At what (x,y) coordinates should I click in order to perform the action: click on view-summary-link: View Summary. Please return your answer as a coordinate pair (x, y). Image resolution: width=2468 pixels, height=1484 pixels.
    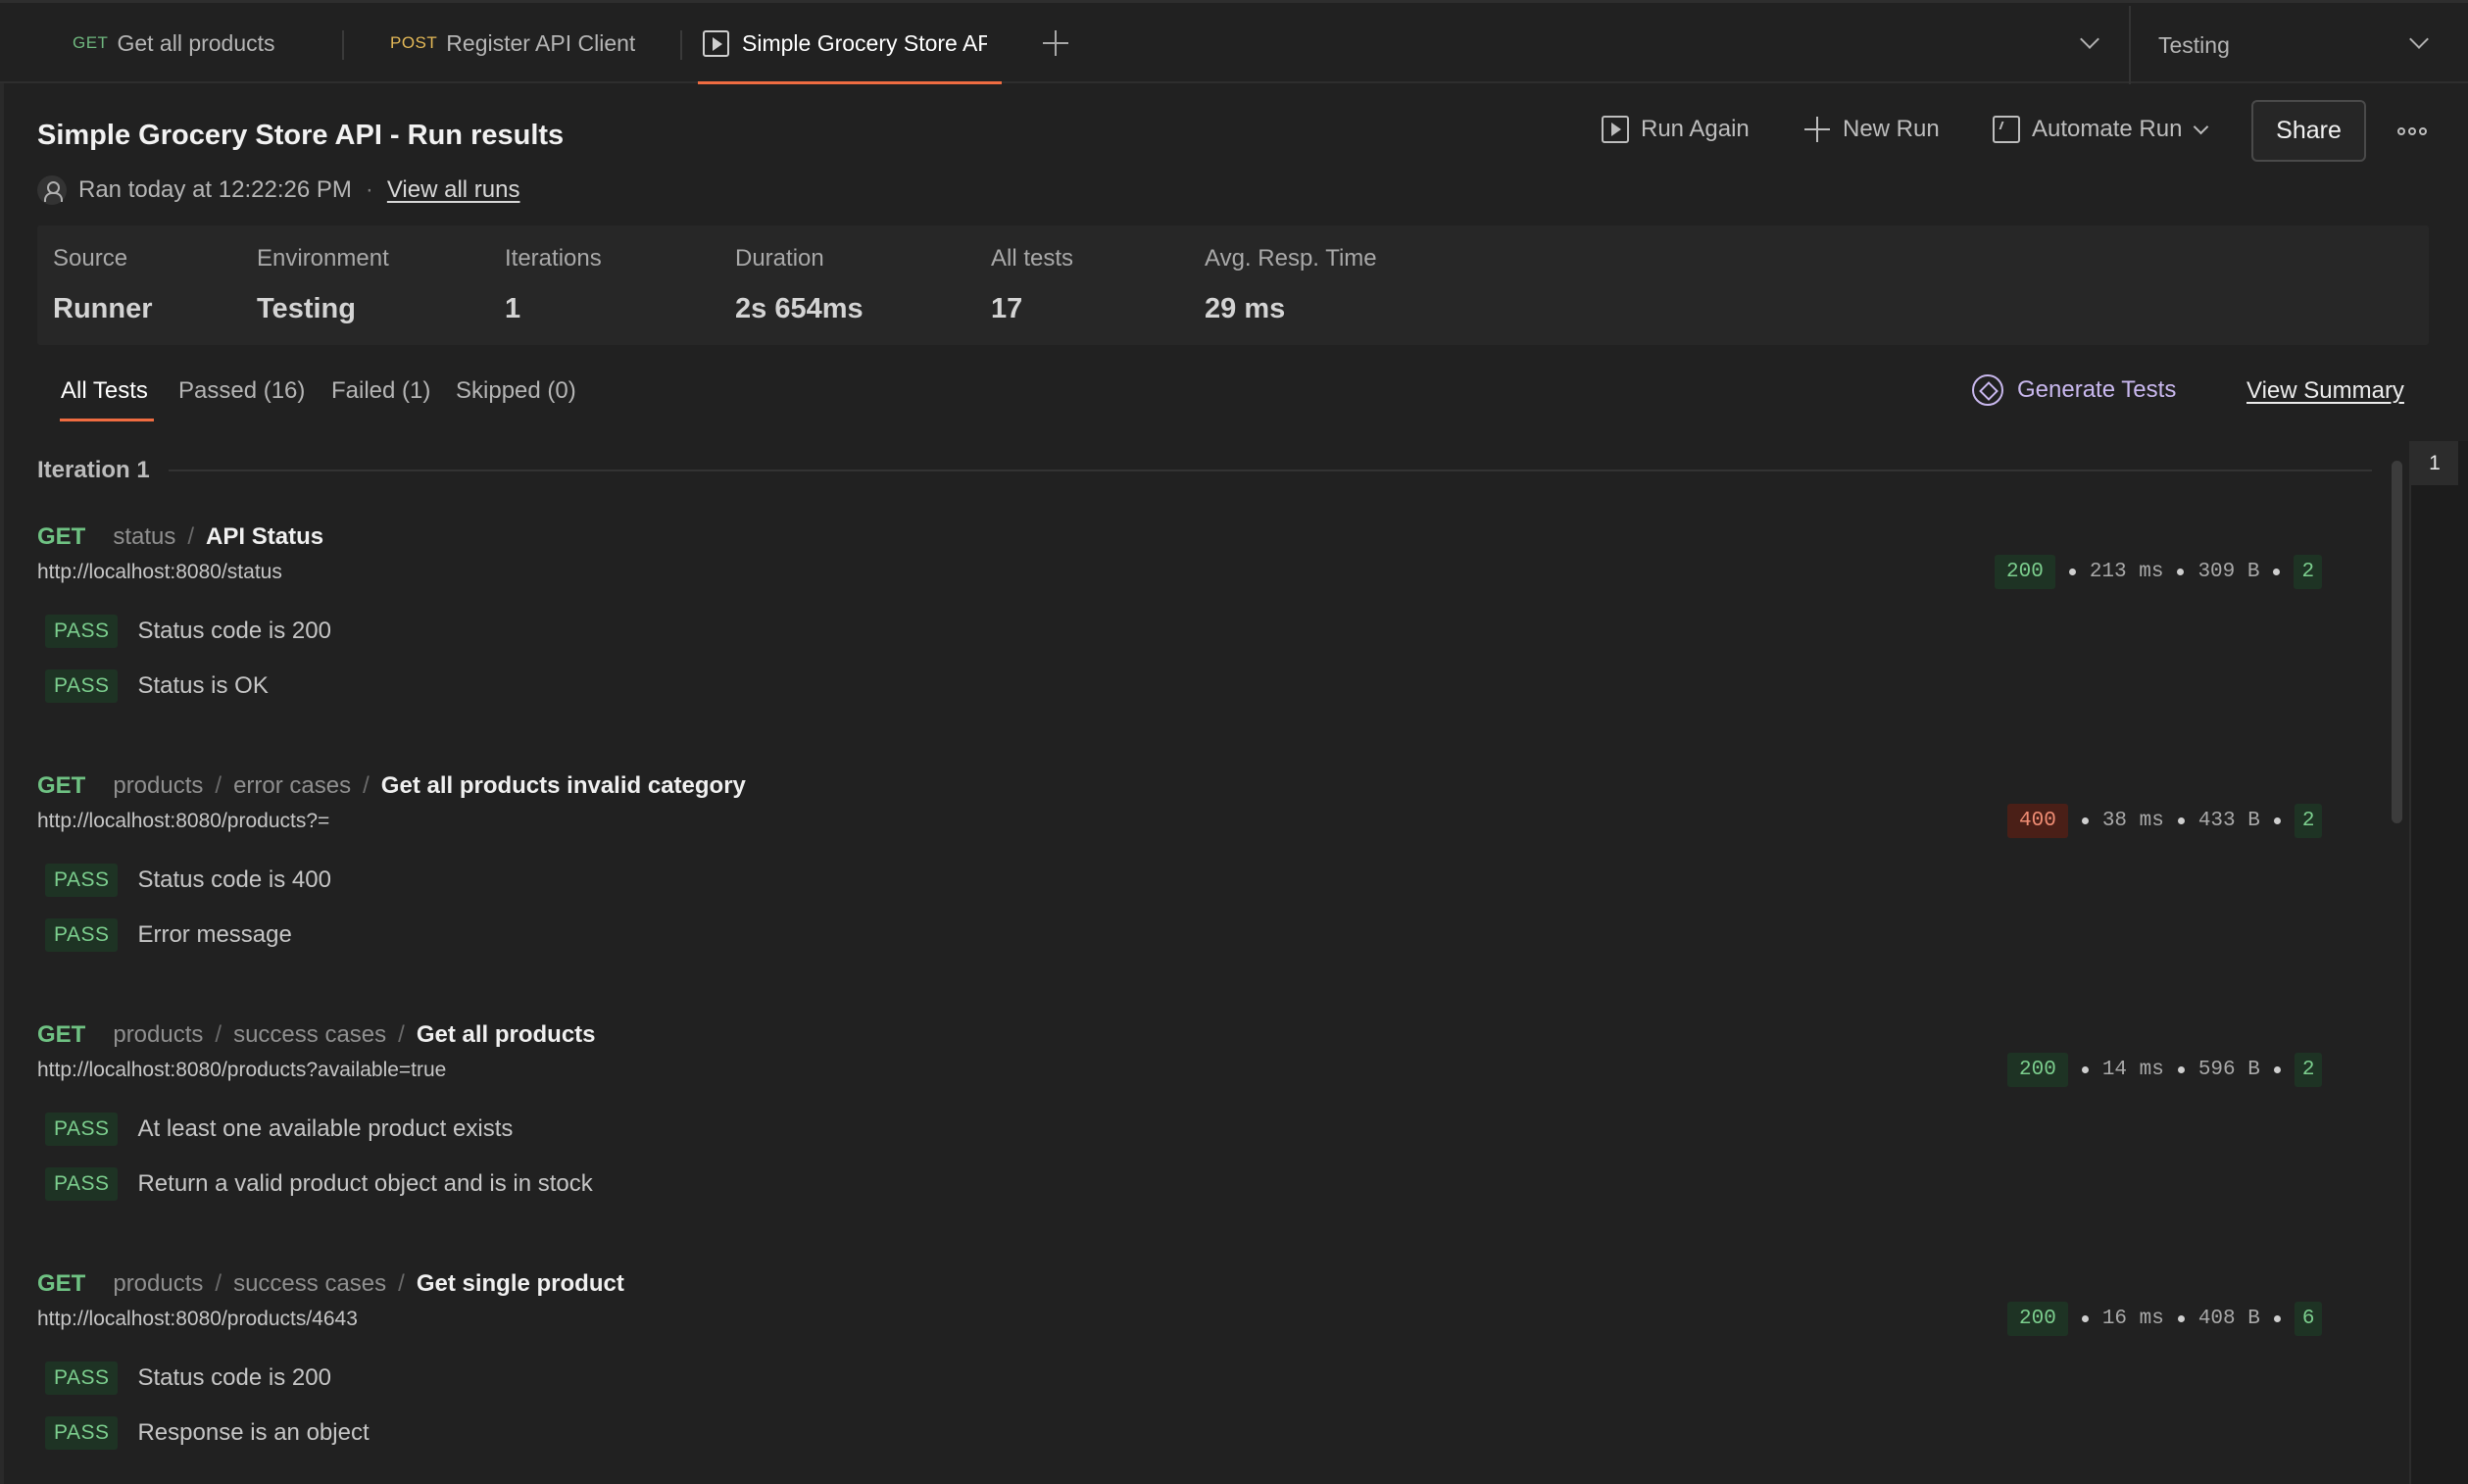
    Looking at the image, I should click on (2325, 391).